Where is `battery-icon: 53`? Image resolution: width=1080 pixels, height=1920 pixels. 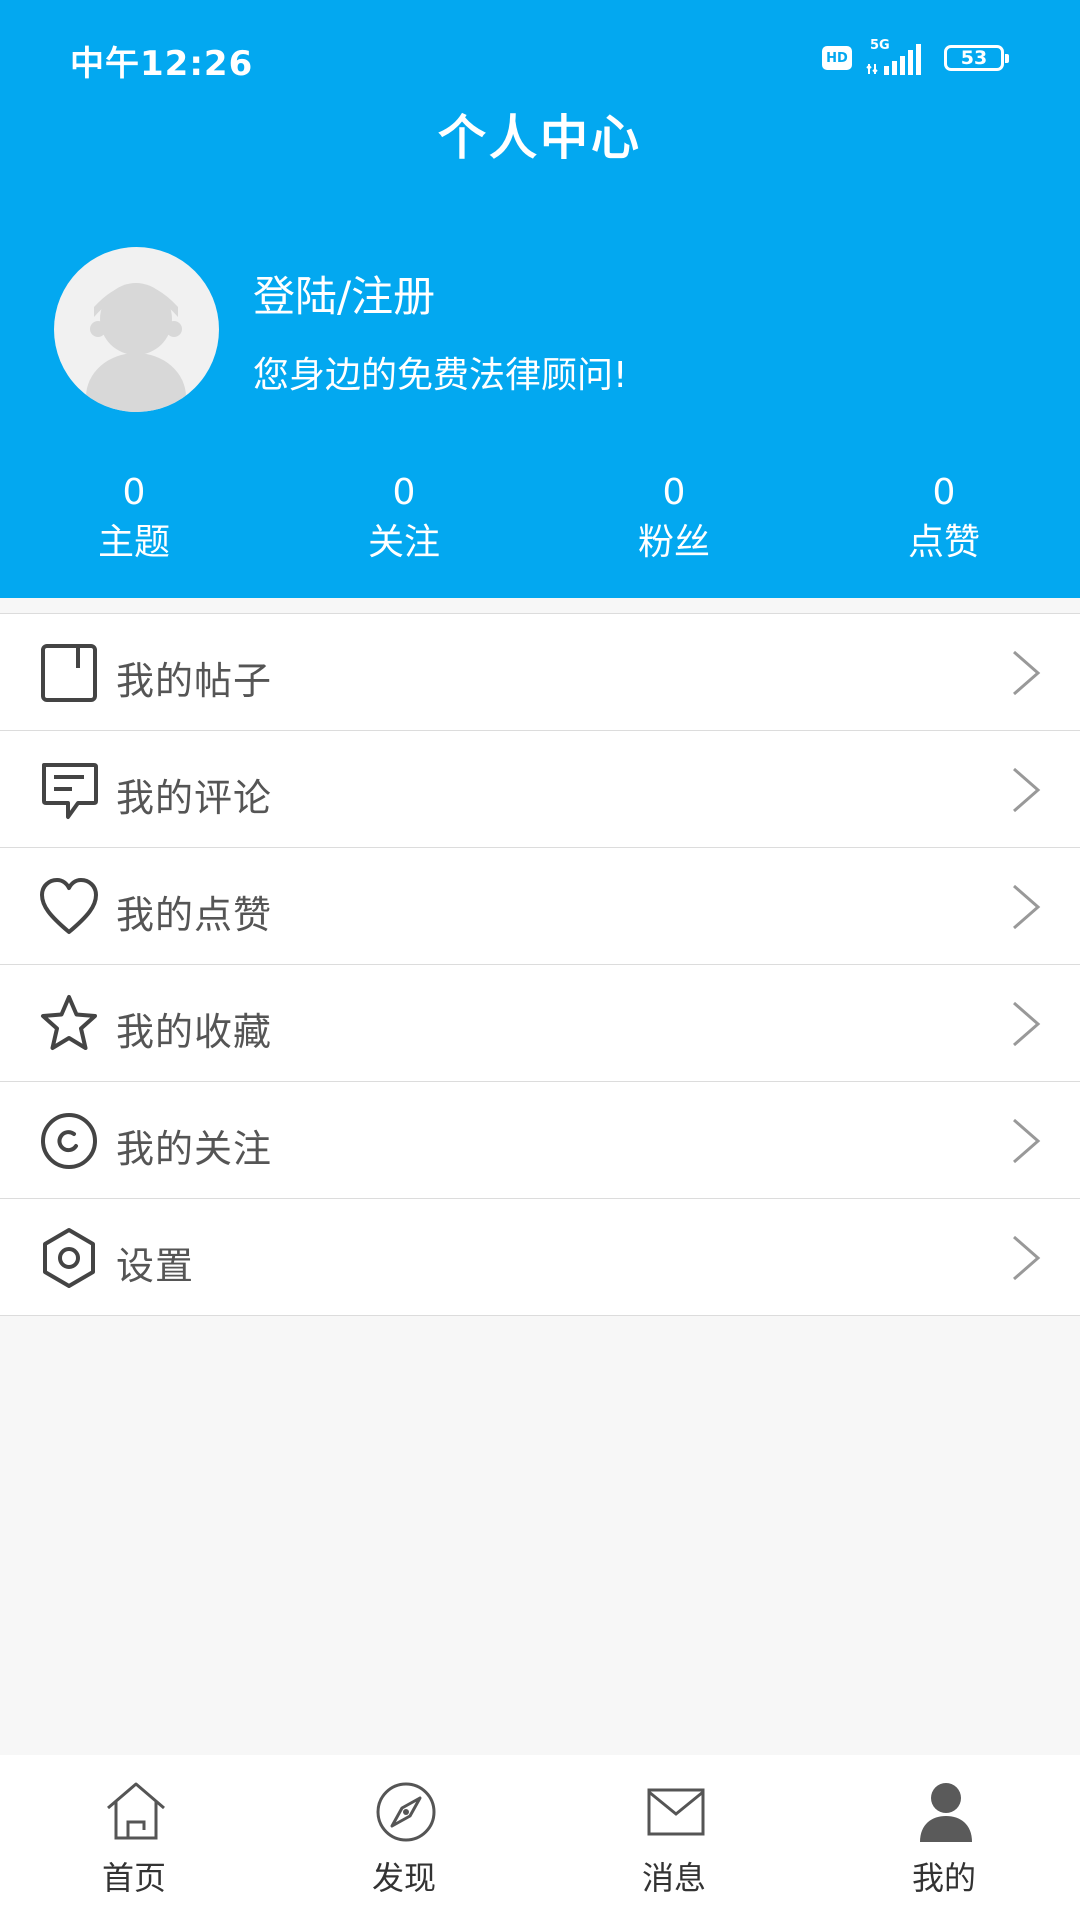 battery-icon: 53 is located at coordinates (976, 58).